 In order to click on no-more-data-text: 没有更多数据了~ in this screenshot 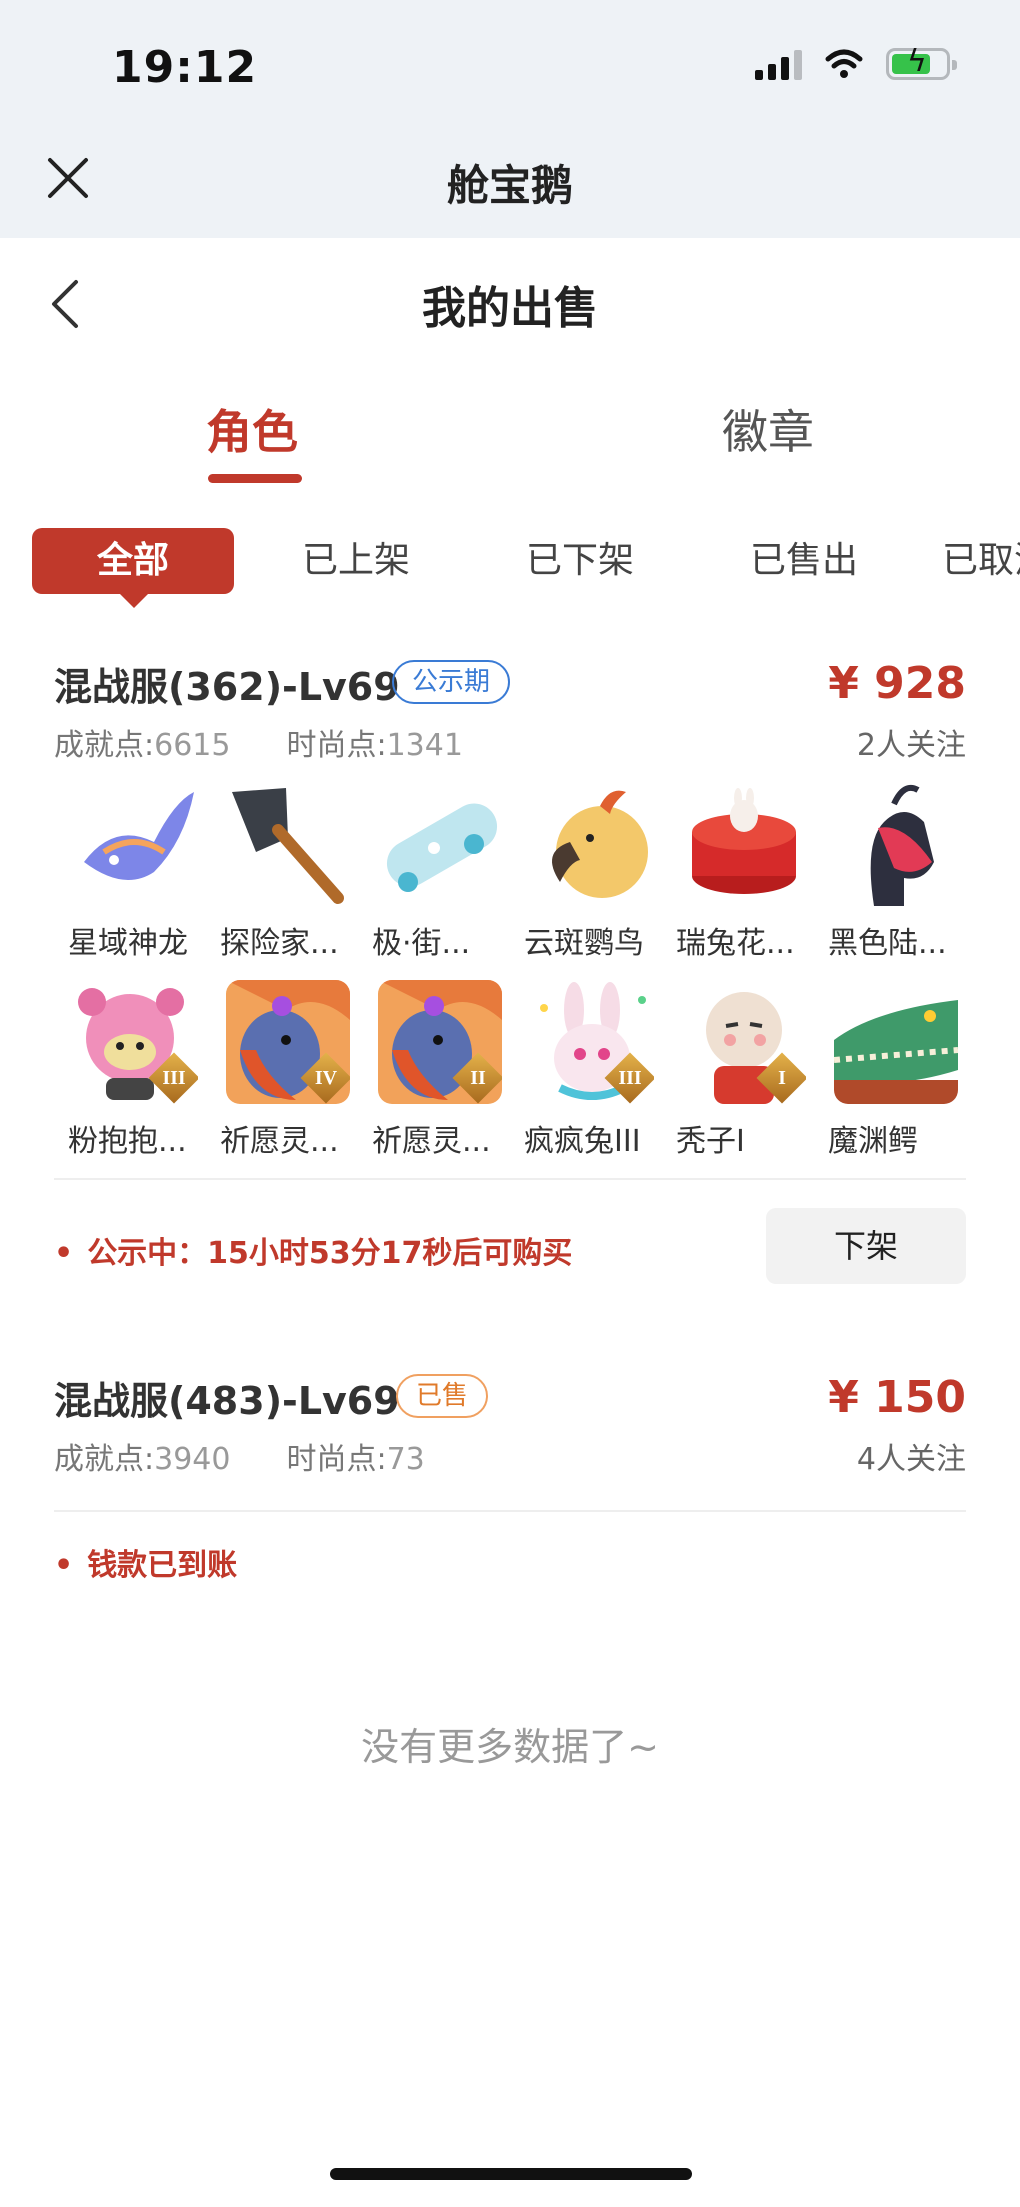, I will do `click(510, 1747)`.